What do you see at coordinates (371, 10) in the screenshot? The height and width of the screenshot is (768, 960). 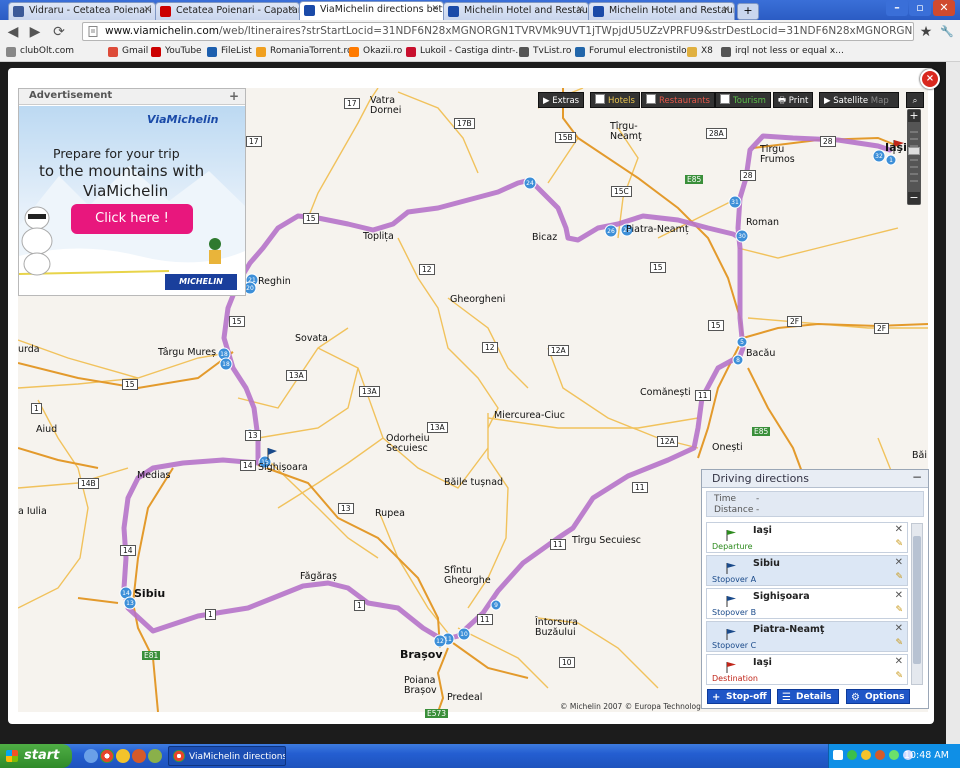 I see `tab-viamichelin-directions: ViaMichelin directions between ✕` at bounding box center [371, 10].